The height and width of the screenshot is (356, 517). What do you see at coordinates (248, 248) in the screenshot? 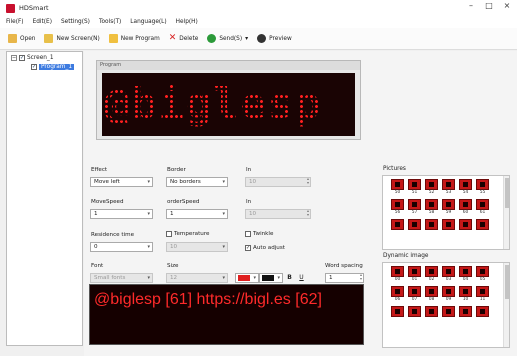
I see `auto-adjust-box: ✓` at bounding box center [248, 248].